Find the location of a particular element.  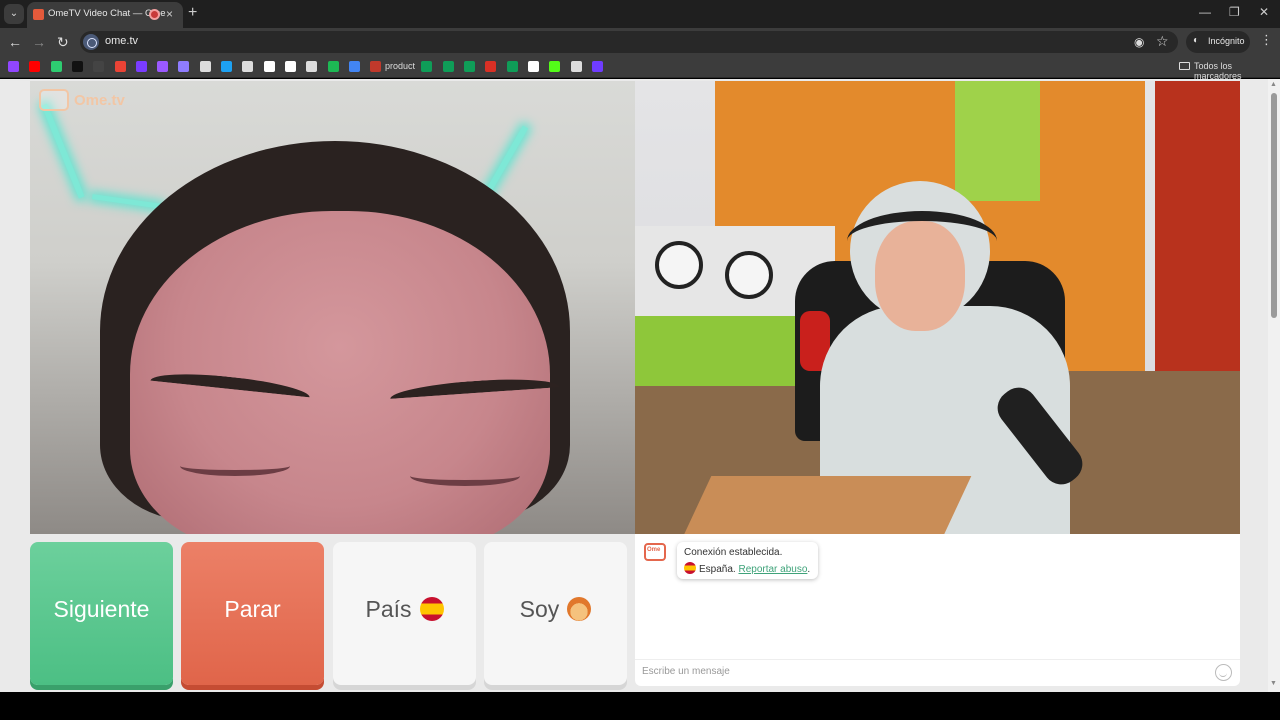

tab-bar: ⌄ OmeTV Video Chat — Ome × + — ❐ ✕ is located at coordinates (640, 14).